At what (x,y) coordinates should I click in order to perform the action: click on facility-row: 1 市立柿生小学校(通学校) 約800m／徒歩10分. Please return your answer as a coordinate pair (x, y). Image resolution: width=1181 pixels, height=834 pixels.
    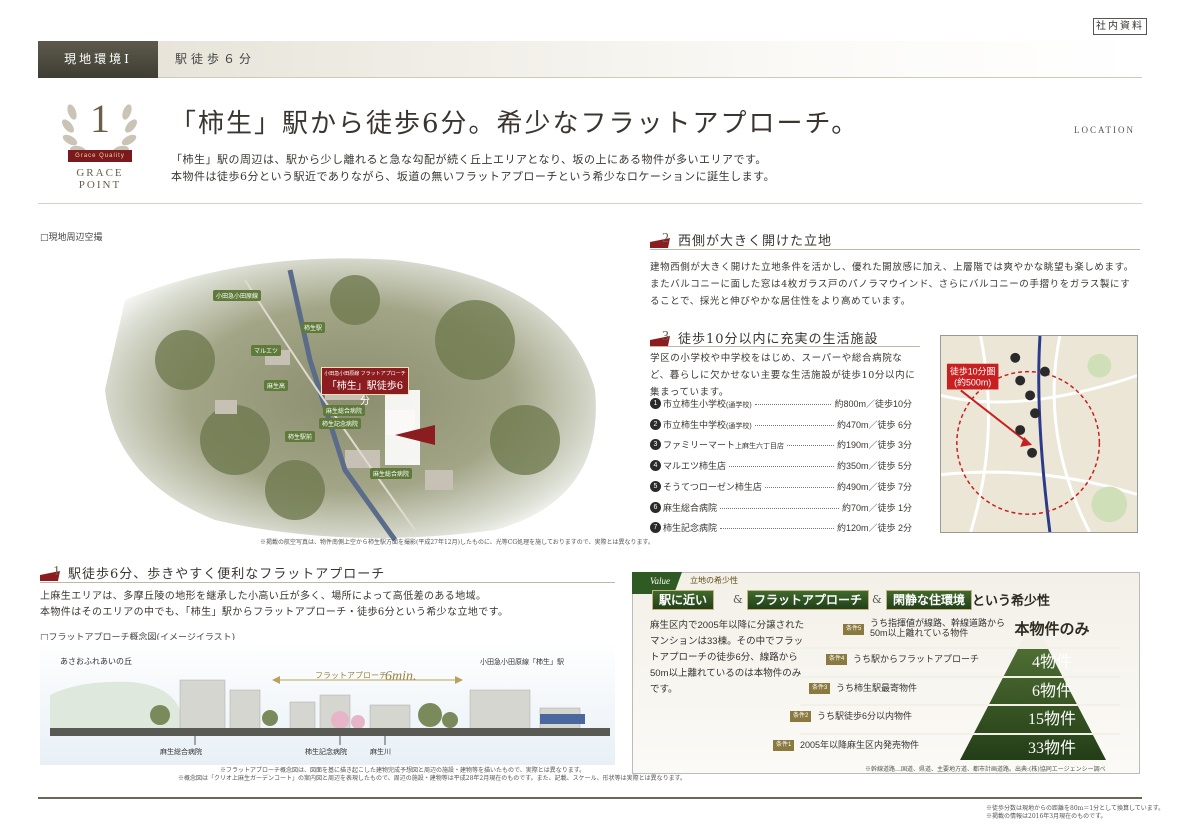
    Looking at the image, I should click on (781, 404).